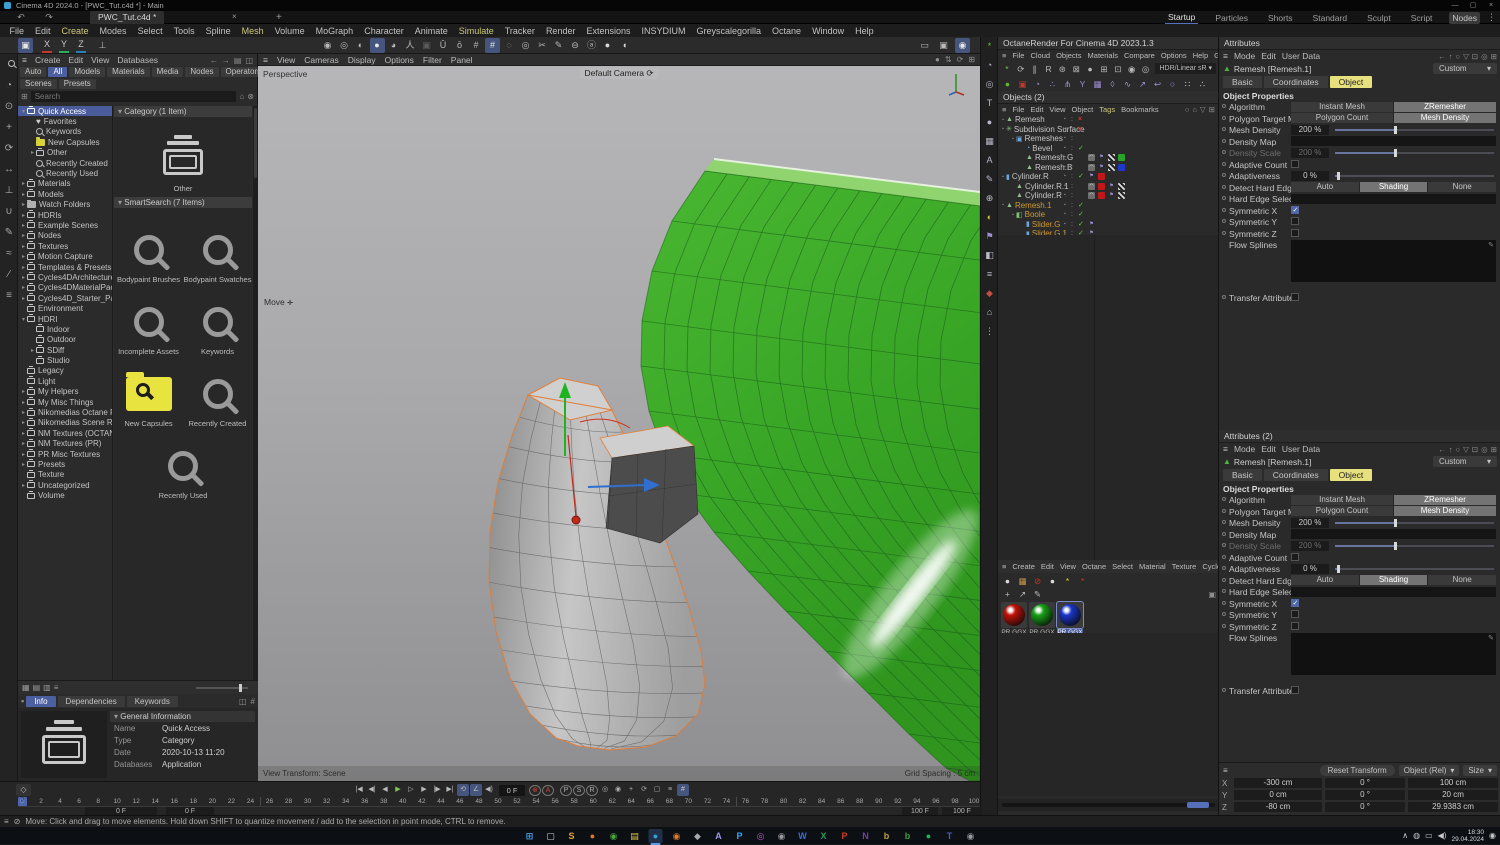 The height and width of the screenshot is (845, 1500). What do you see at coordinates (234, 16) in the screenshot?
I see `close-tab-icon: ×` at bounding box center [234, 16].